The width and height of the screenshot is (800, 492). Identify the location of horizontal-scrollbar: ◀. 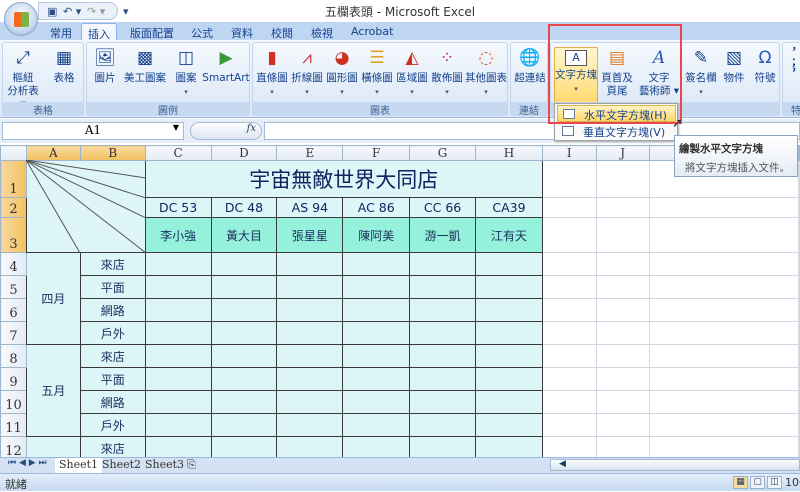
(675, 465).